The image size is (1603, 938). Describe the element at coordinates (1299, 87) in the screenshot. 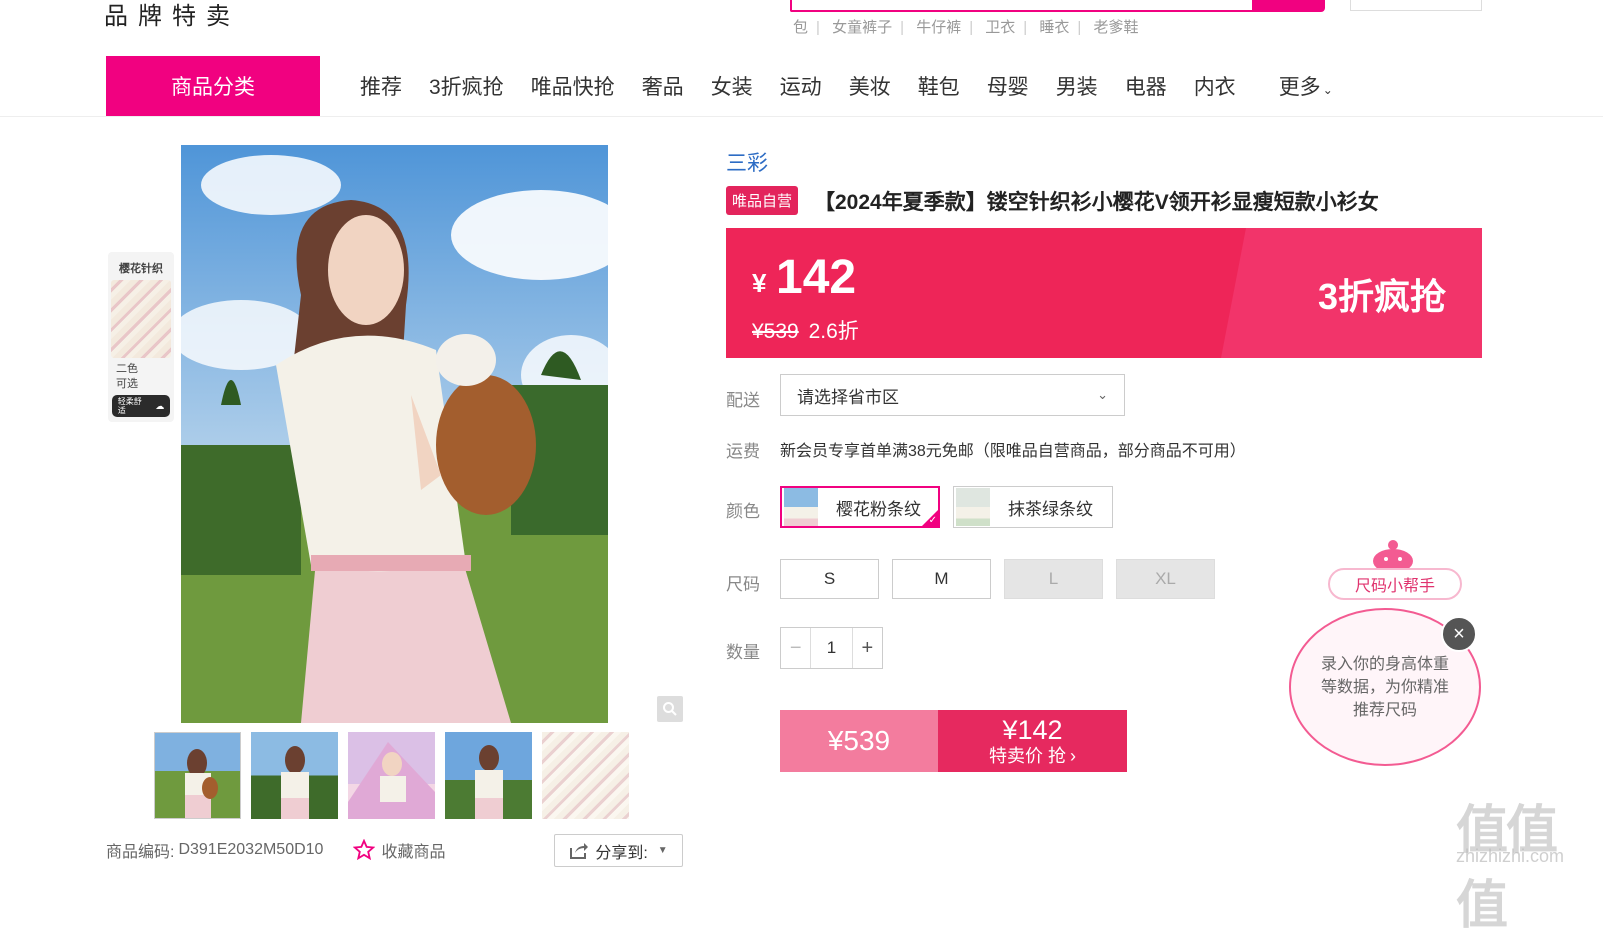

I see `nav-more-label: 更多` at that location.